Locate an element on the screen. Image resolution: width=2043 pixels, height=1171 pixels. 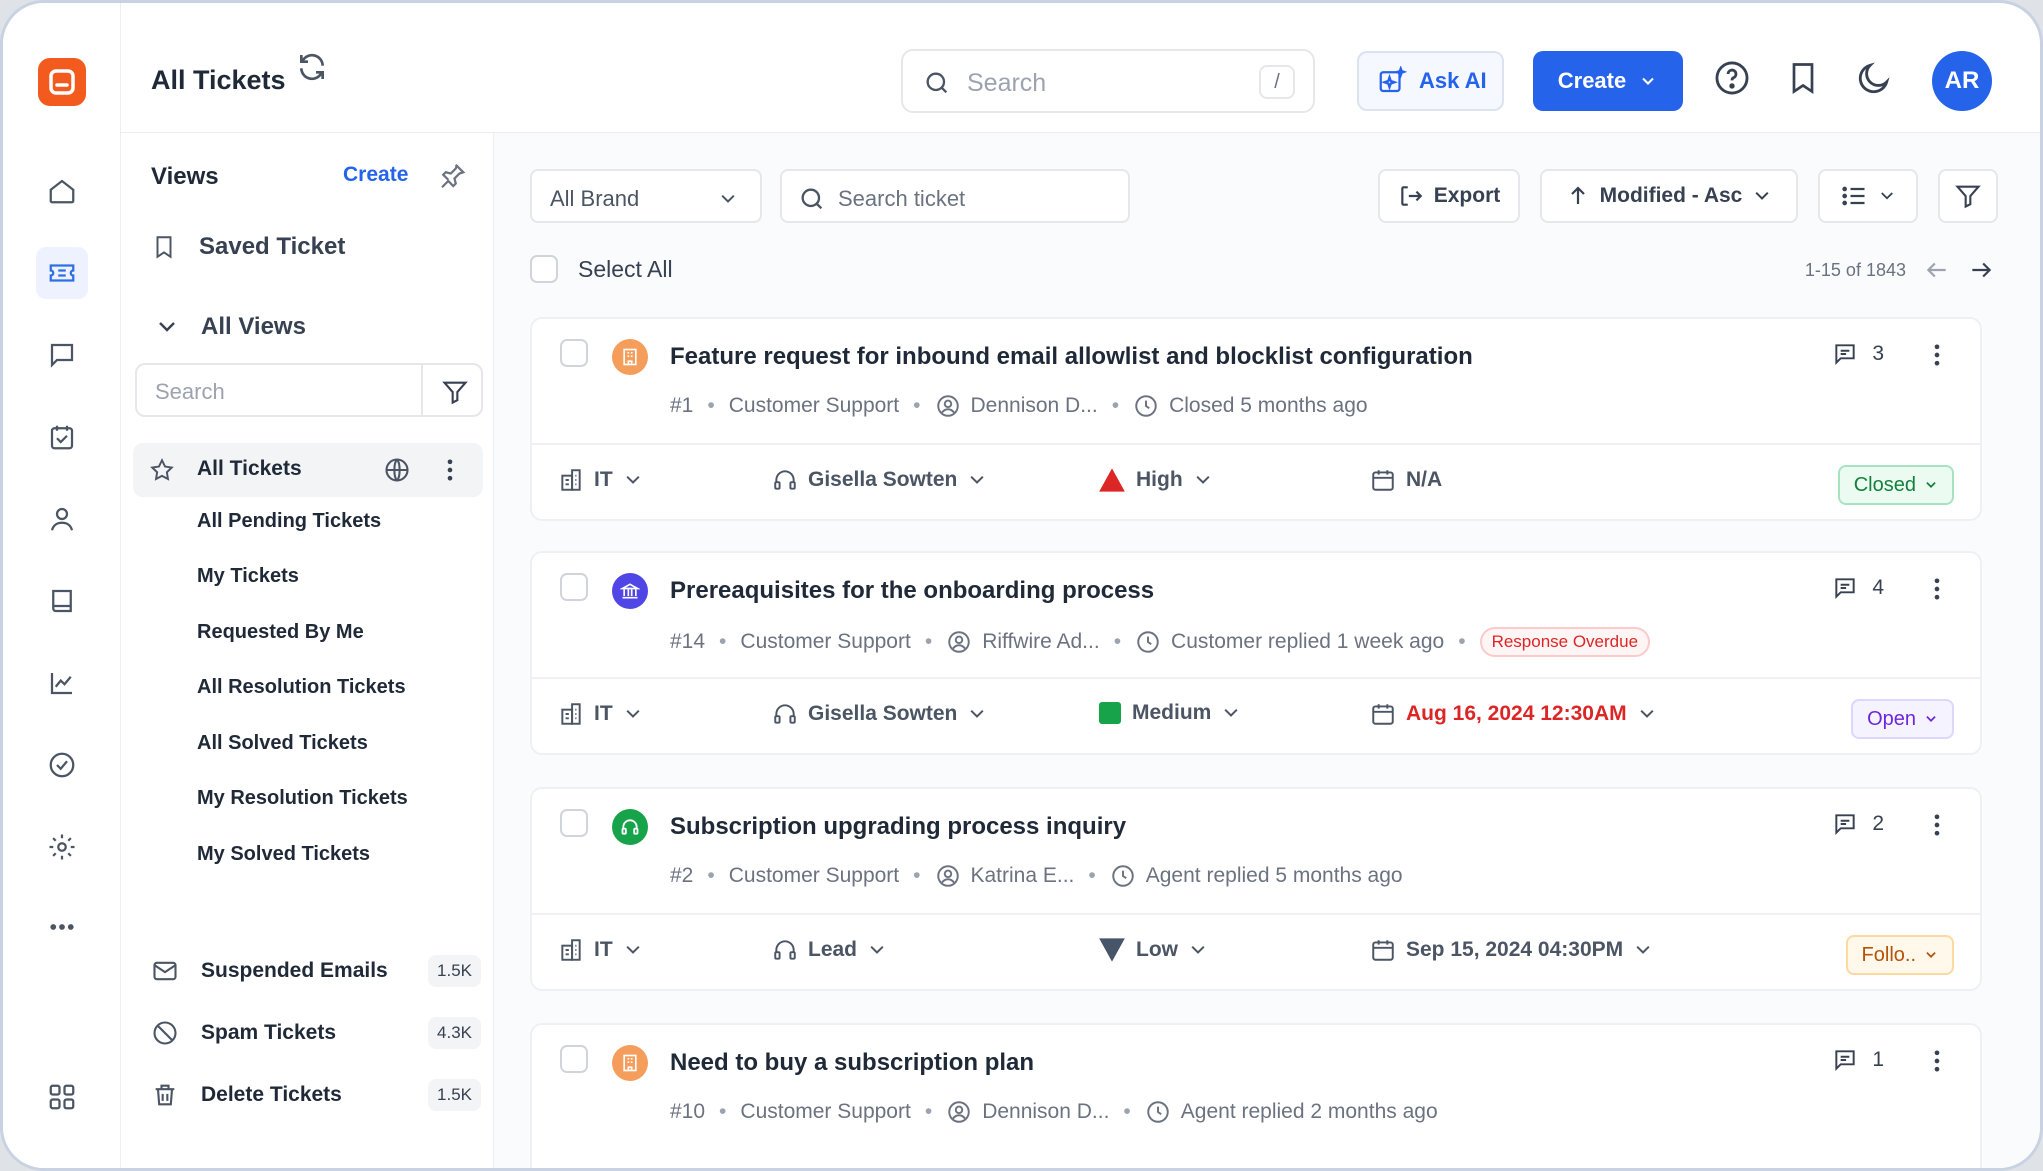
ticket-comments: 4 is located at coordinates (1858, 588).